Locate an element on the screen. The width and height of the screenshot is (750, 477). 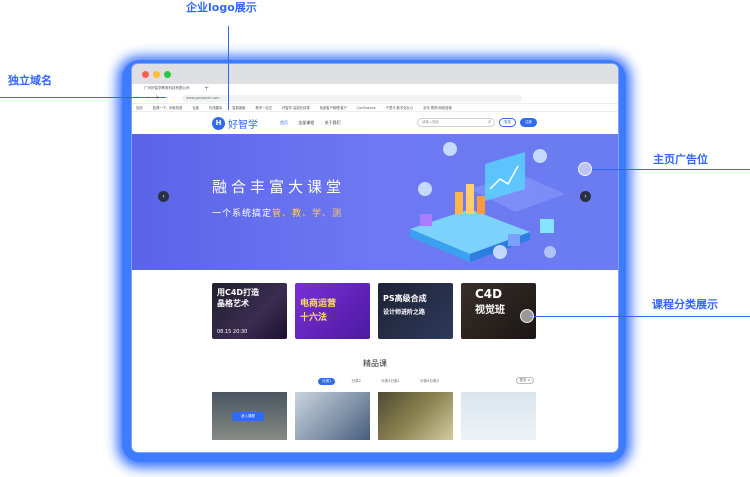
register-button: 注册 is located at coordinates (528, 122).